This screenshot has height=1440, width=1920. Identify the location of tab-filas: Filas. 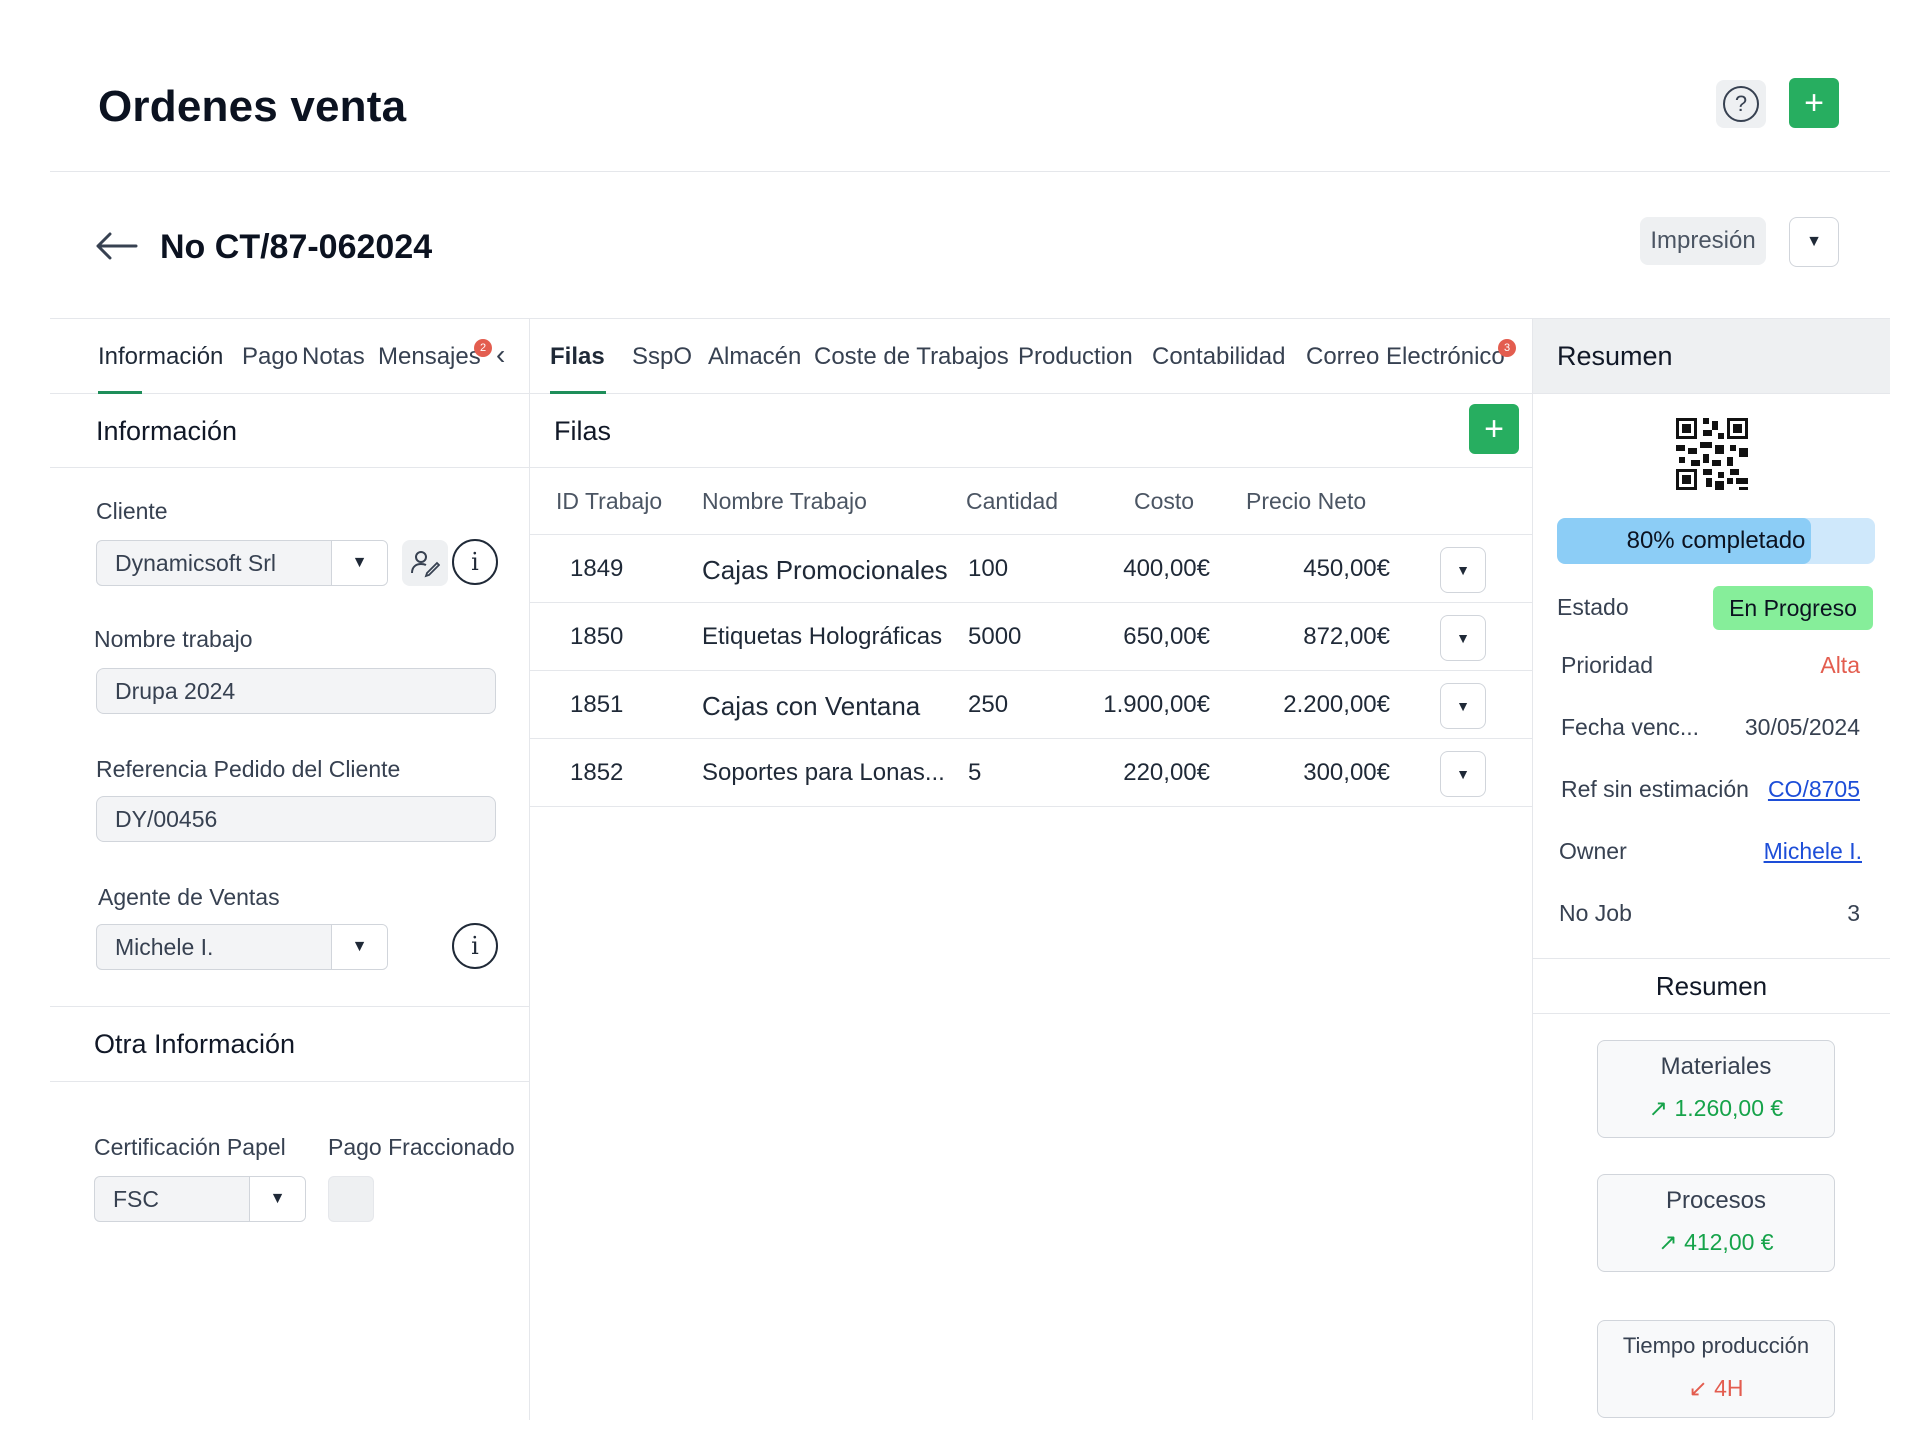
(577, 357).